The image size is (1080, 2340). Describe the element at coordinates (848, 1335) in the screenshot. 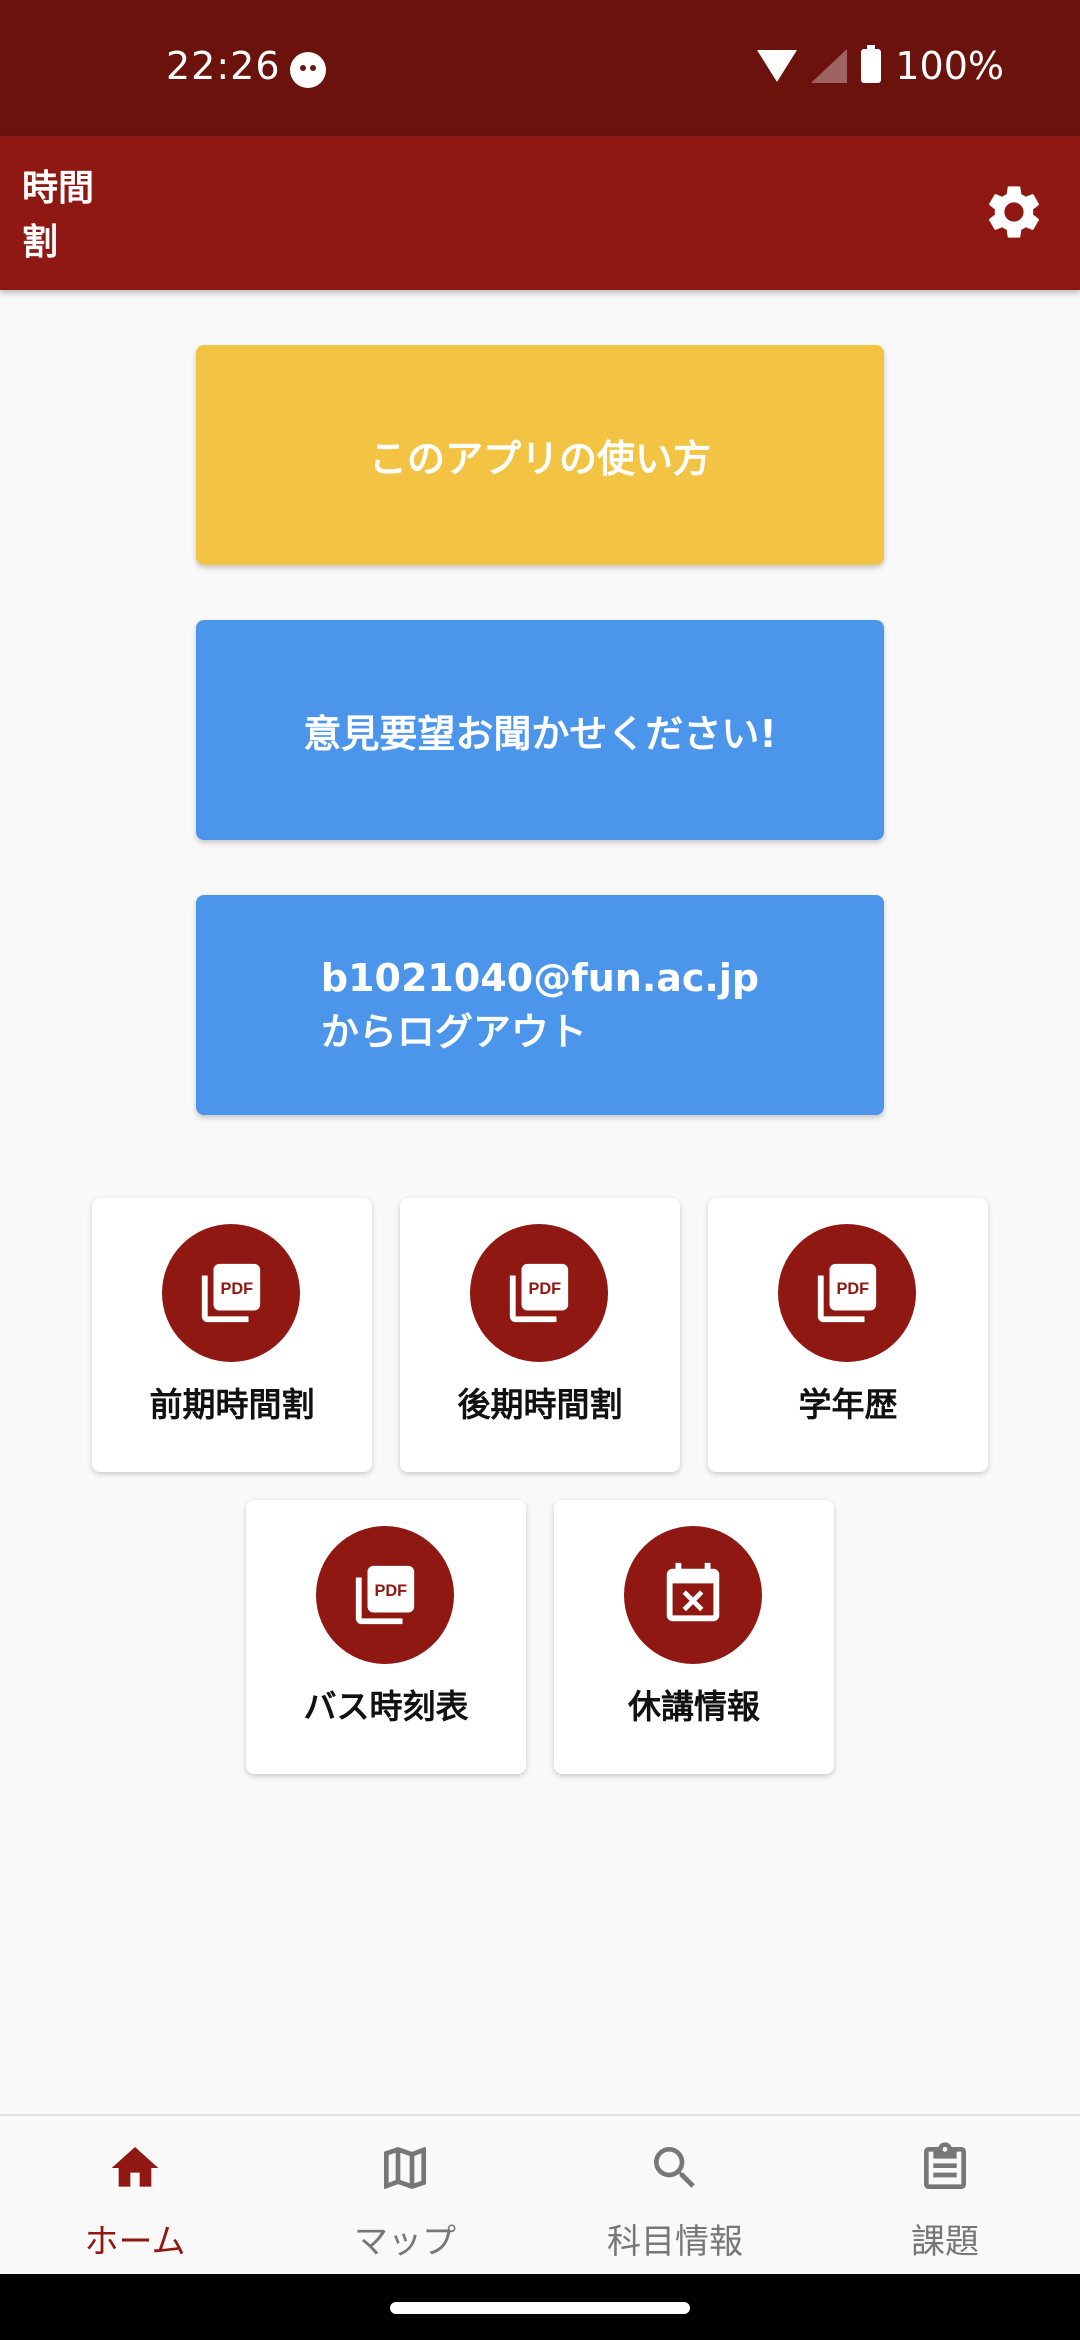

I see `tile-academic-calendar: PDF 学年歴` at that location.